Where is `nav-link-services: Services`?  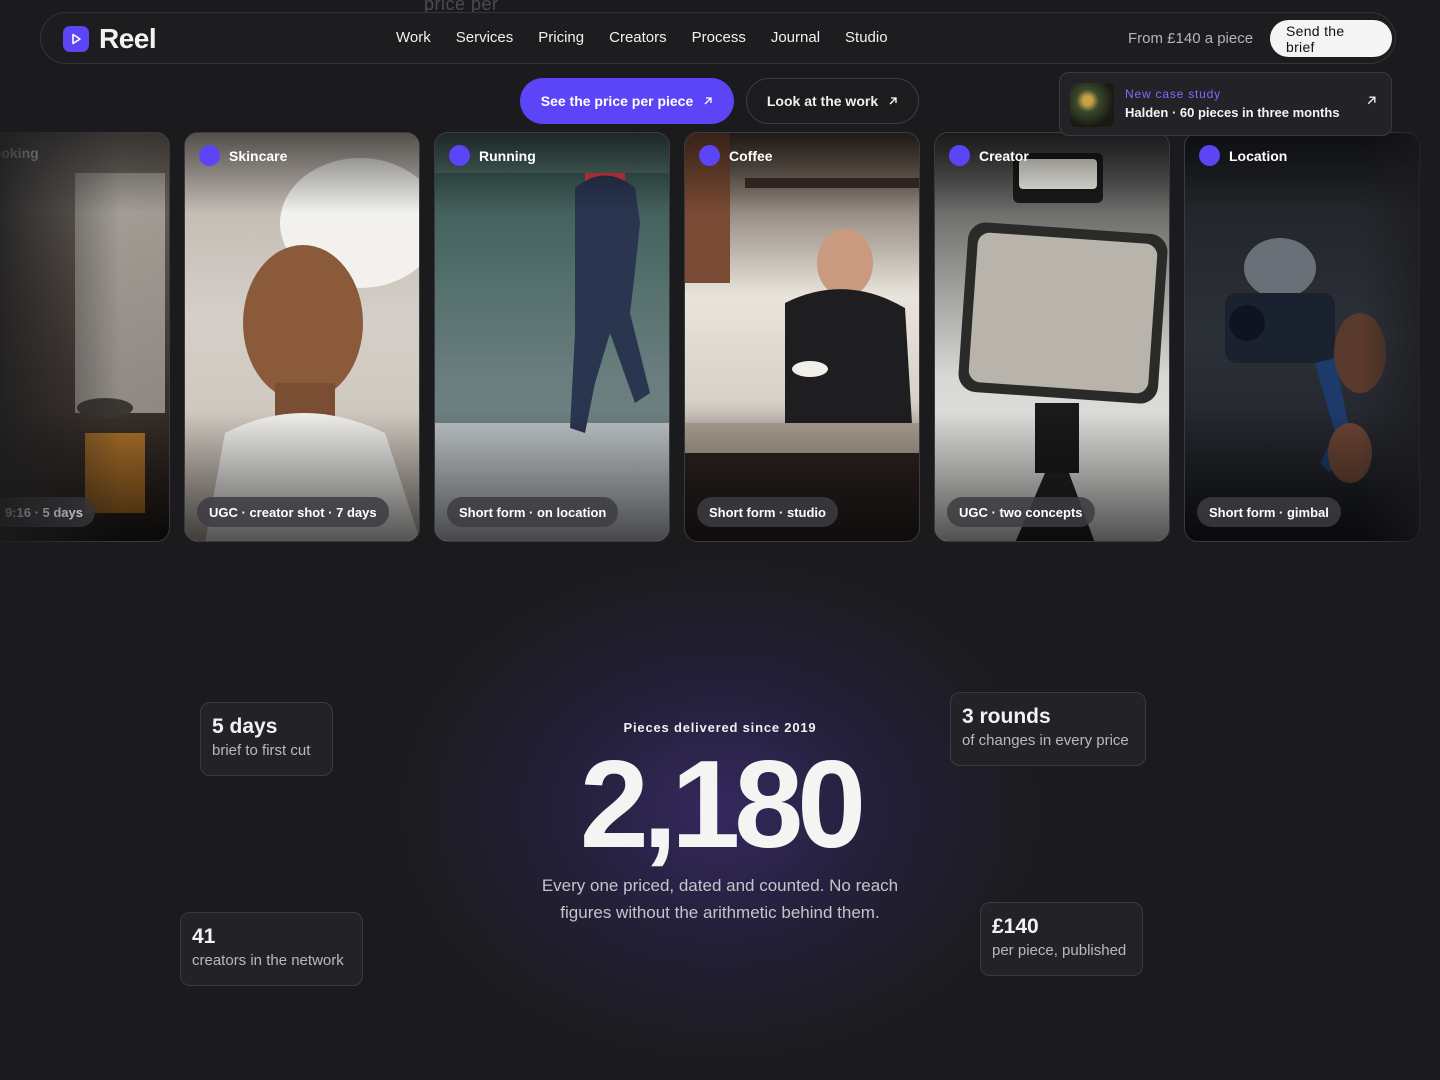
nav-link-services: Services is located at coordinates (485, 37).